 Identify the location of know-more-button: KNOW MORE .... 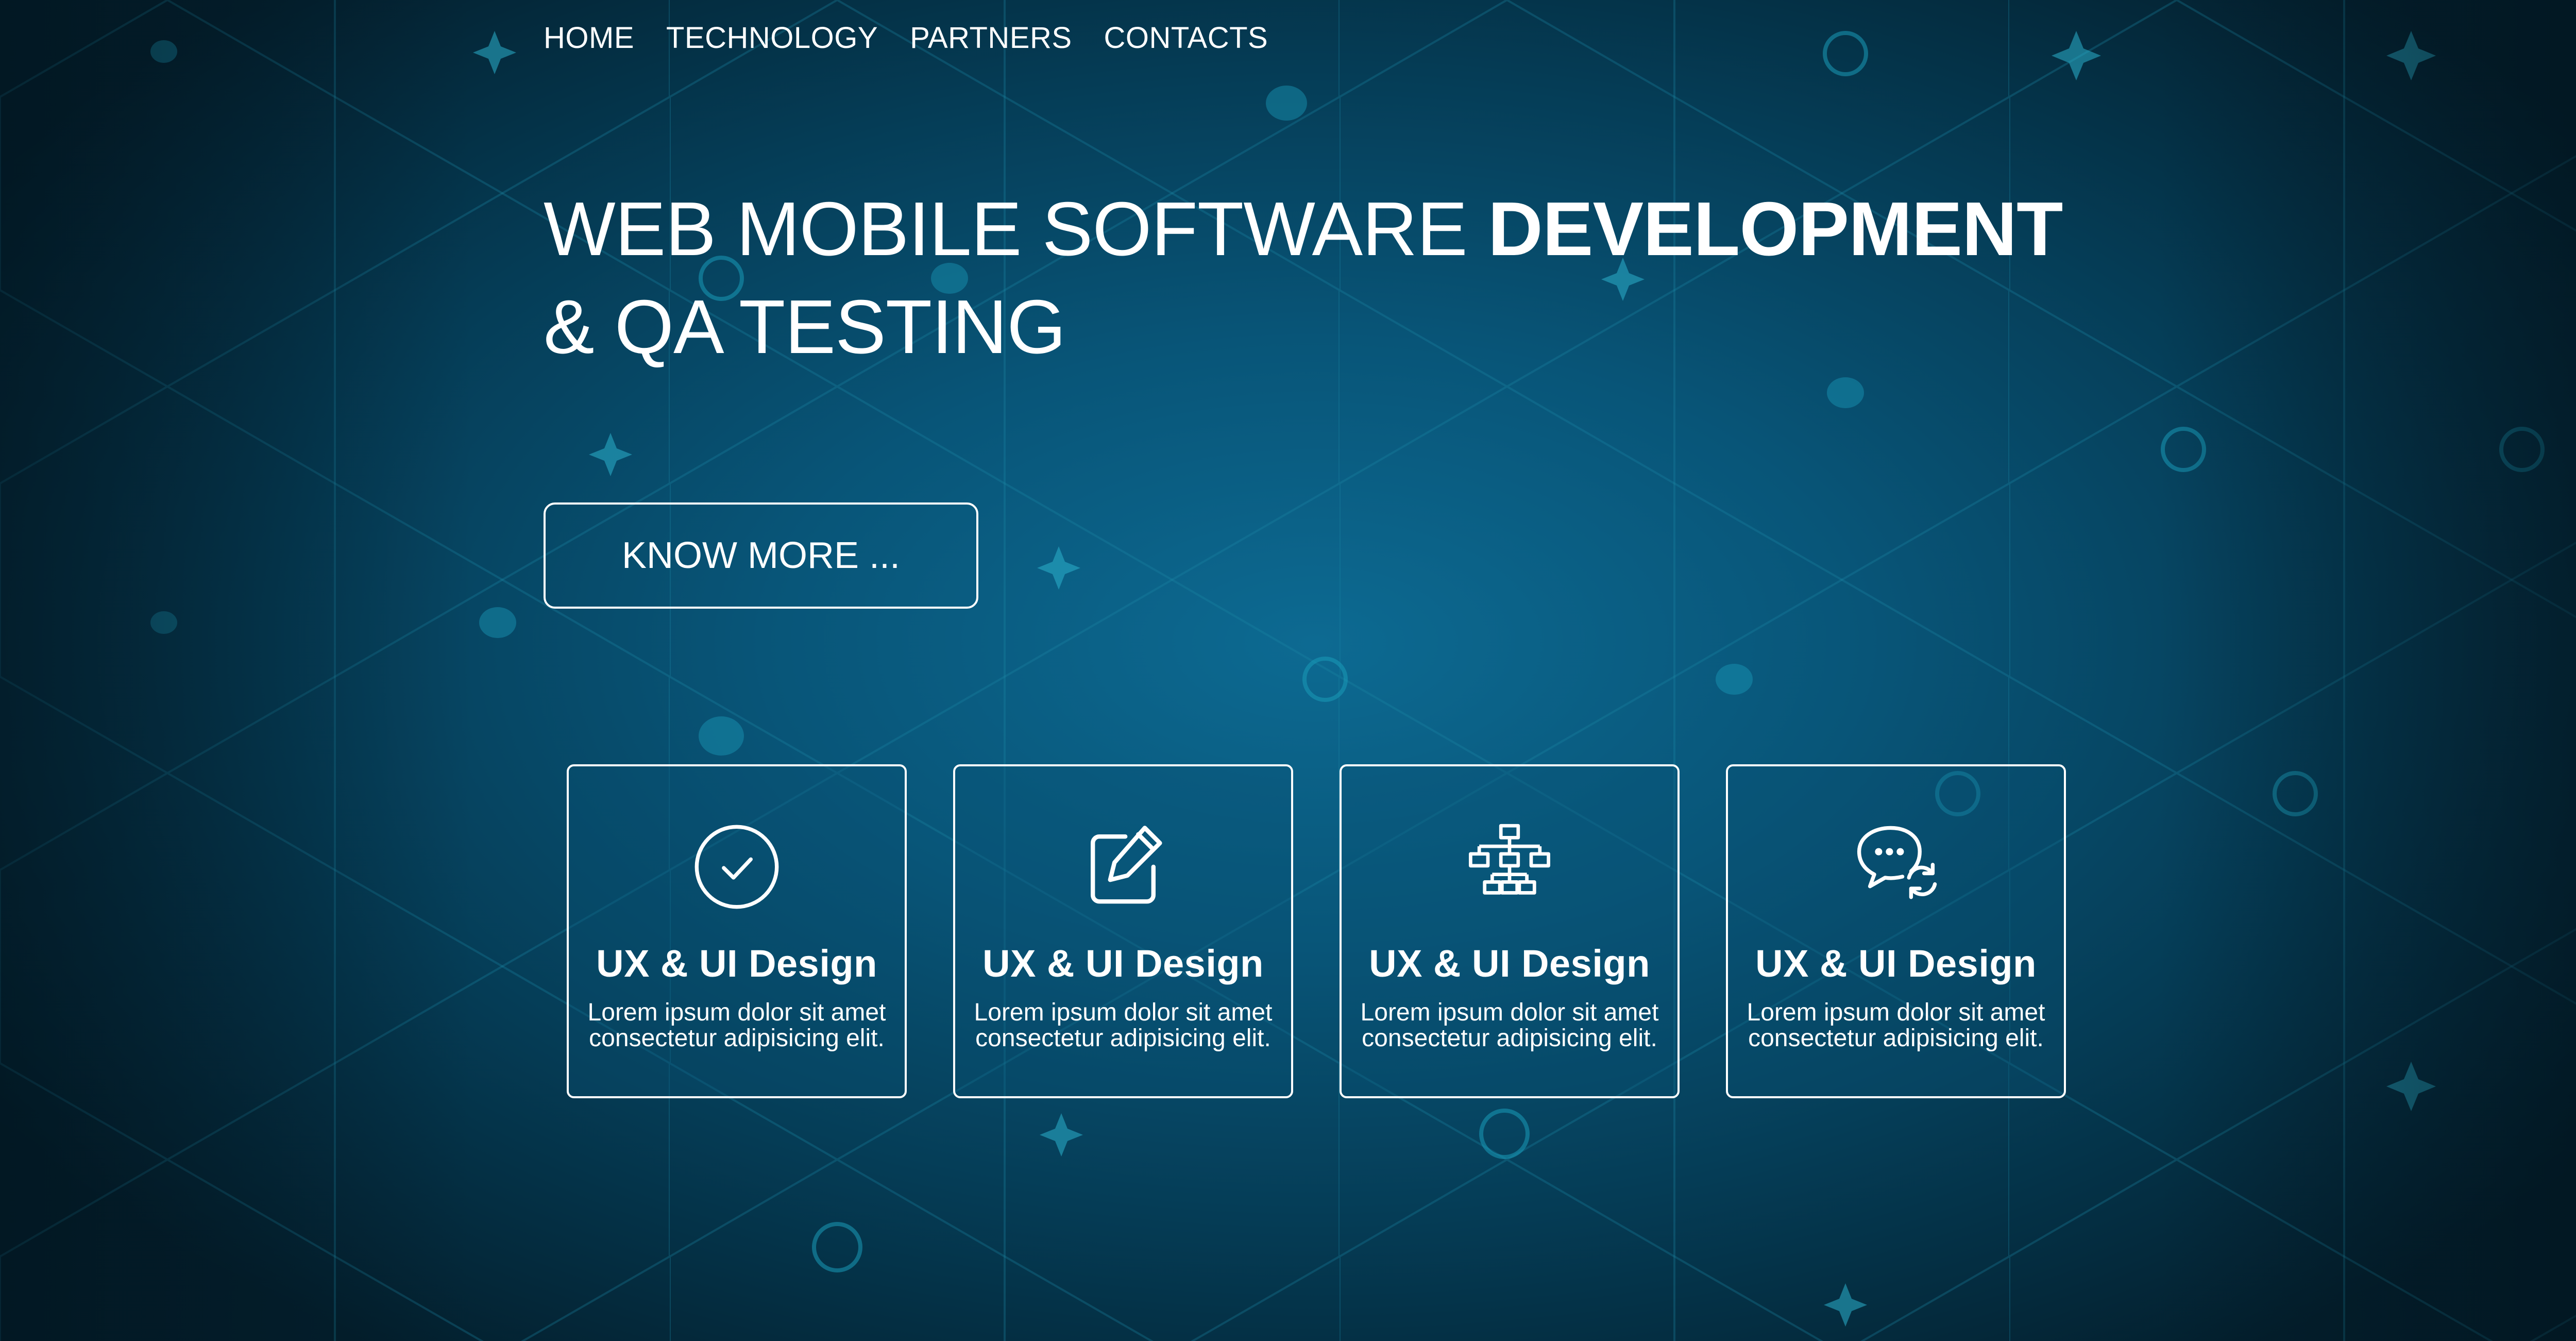
(761, 556).